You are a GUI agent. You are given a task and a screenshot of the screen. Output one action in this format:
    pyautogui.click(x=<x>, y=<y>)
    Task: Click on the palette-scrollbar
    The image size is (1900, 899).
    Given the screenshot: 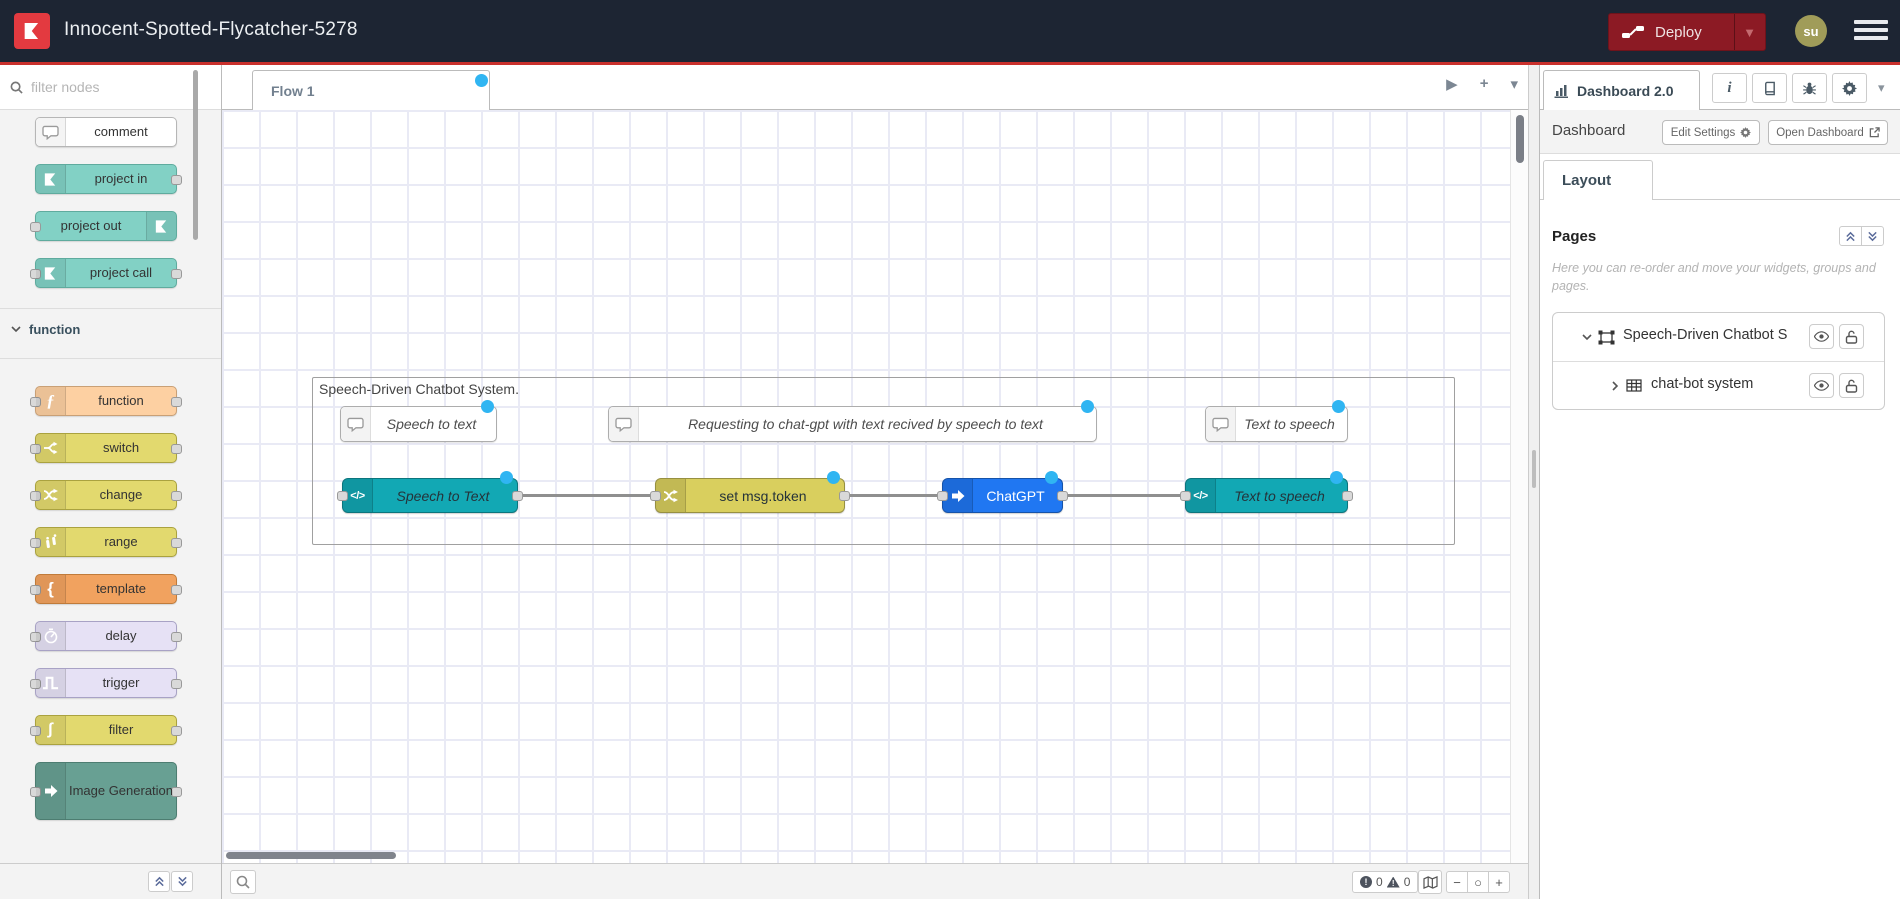 What is the action you would take?
    pyautogui.click(x=195, y=155)
    